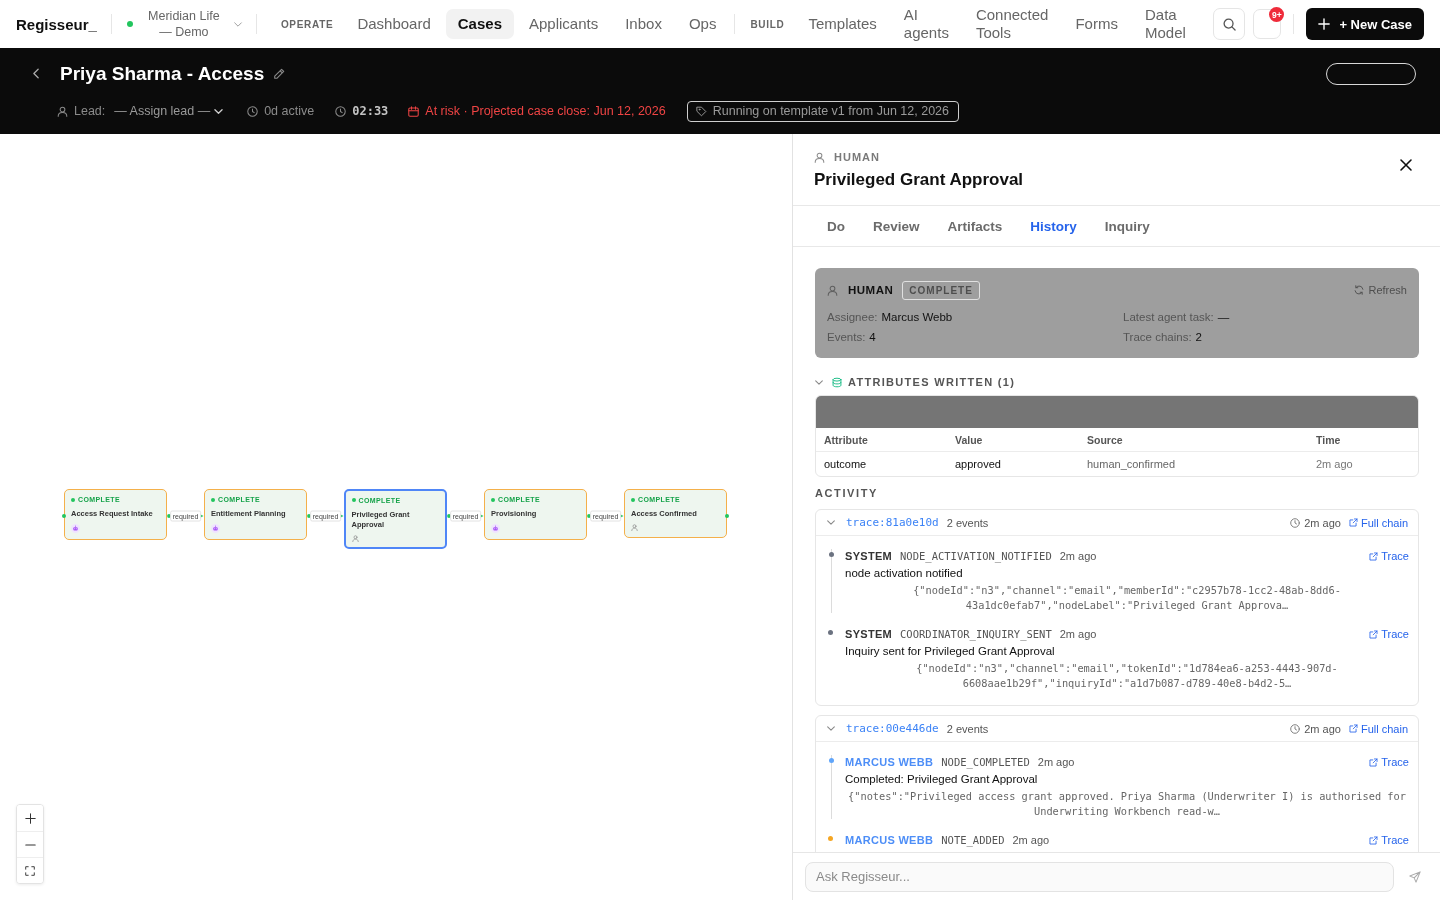 The image size is (1440, 900). I want to click on nav-link: Connected Tools, so click(1012, 24).